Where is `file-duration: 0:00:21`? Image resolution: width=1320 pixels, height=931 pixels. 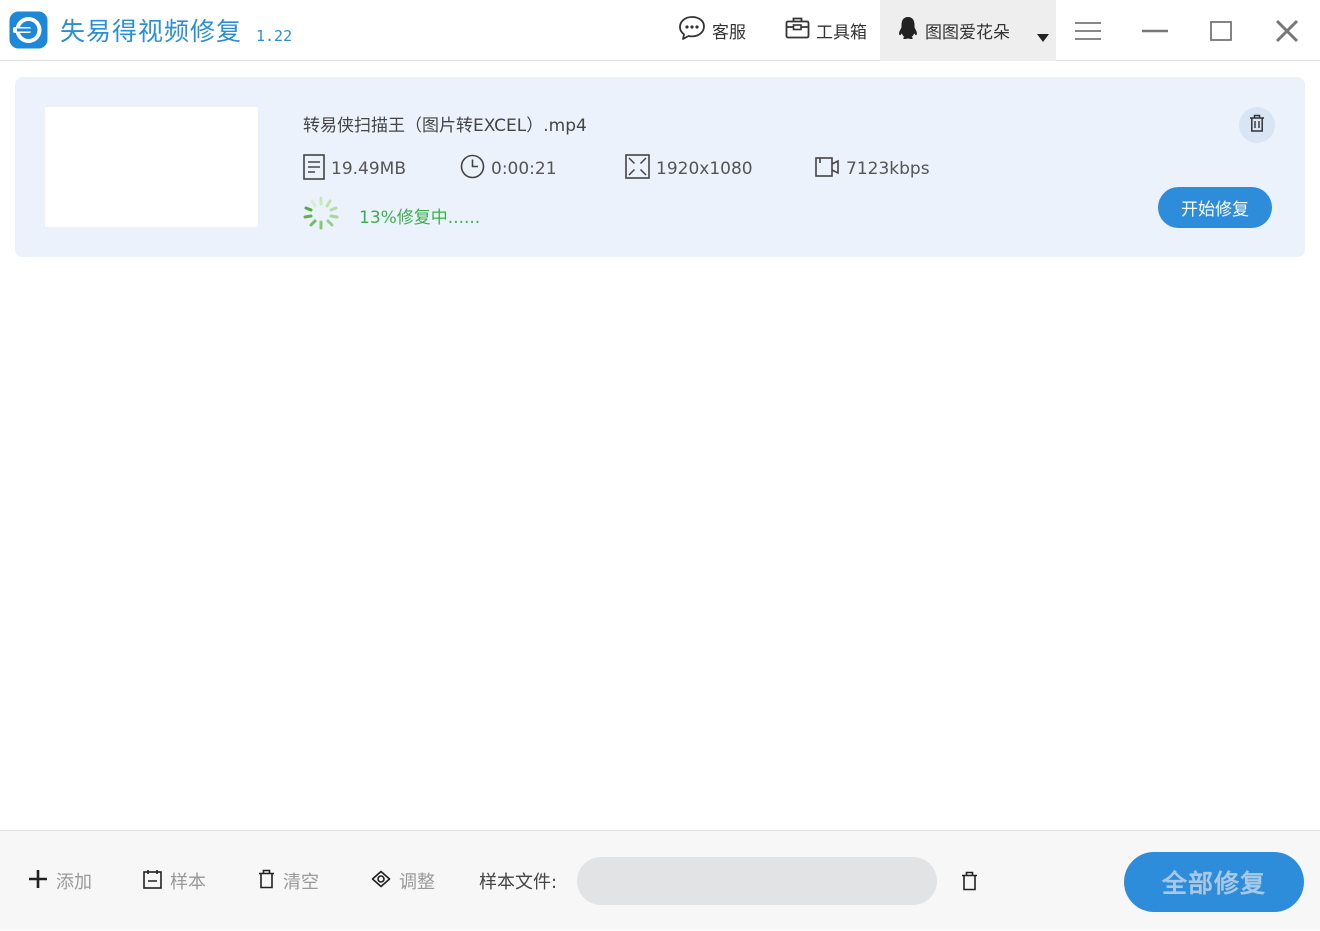
file-duration: 0:00:21 is located at coordinates (508, 169).